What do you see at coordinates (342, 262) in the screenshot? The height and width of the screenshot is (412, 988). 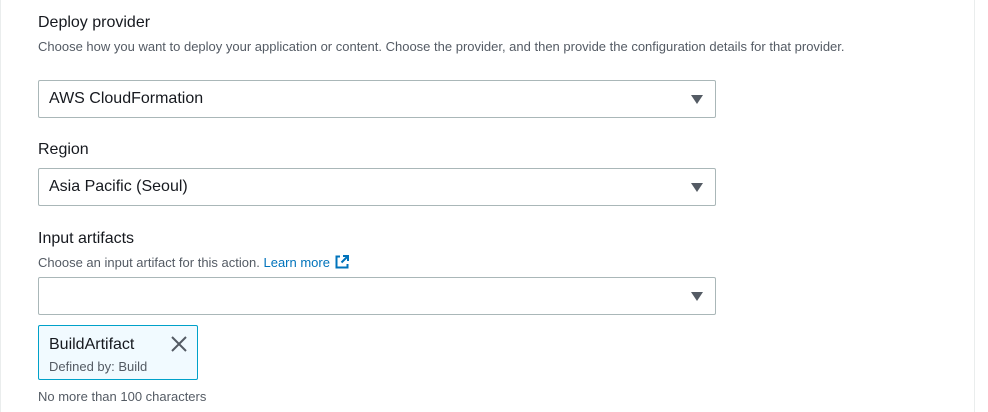 I see `external-link-icon` at bounding box center [342, 262].